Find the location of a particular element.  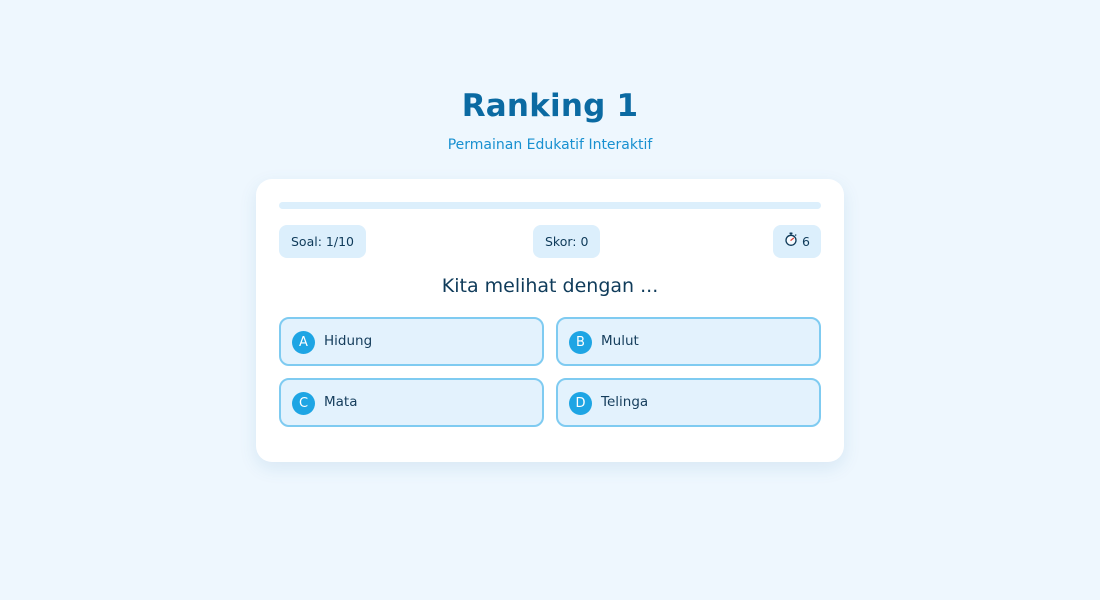

option-label: Mulut is located at coordinates (620, 341).